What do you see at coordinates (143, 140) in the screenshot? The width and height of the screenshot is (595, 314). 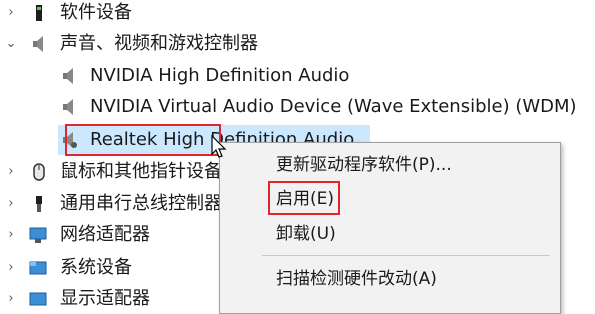 I see `annotation-box-realtek` at bounding box center [143, 140].